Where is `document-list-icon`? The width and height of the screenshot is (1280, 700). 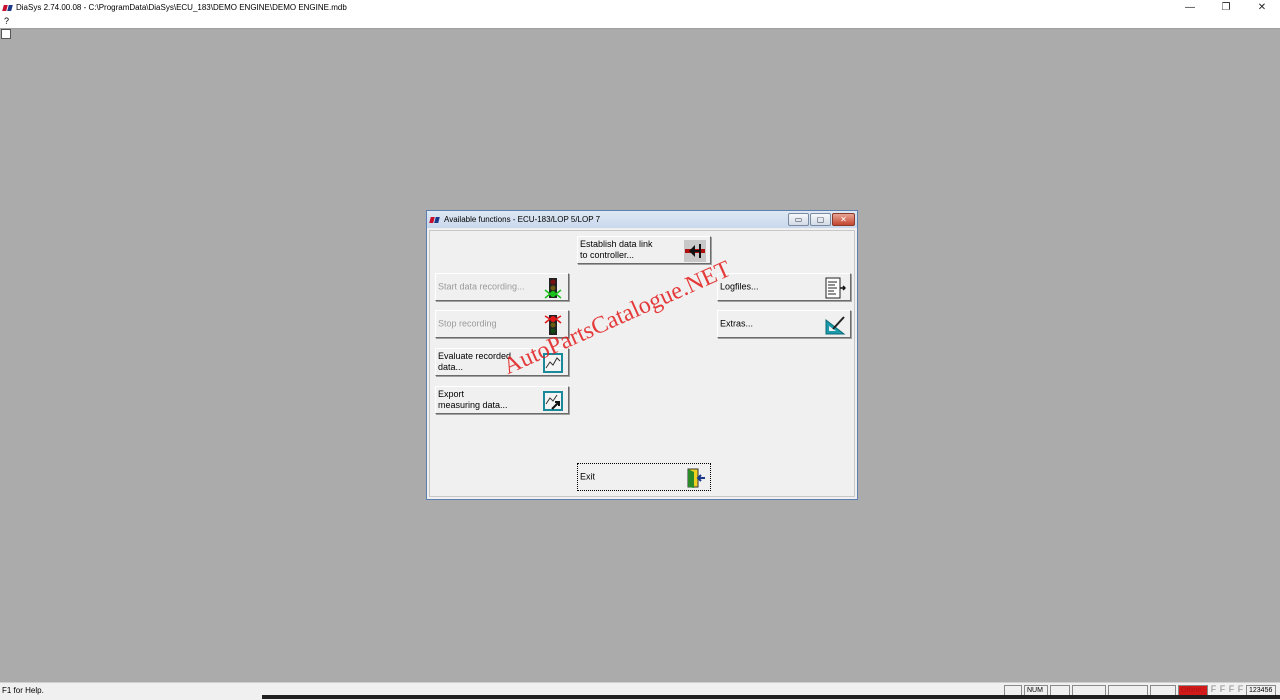 document-list-icon is located at coordinates (835, 288).